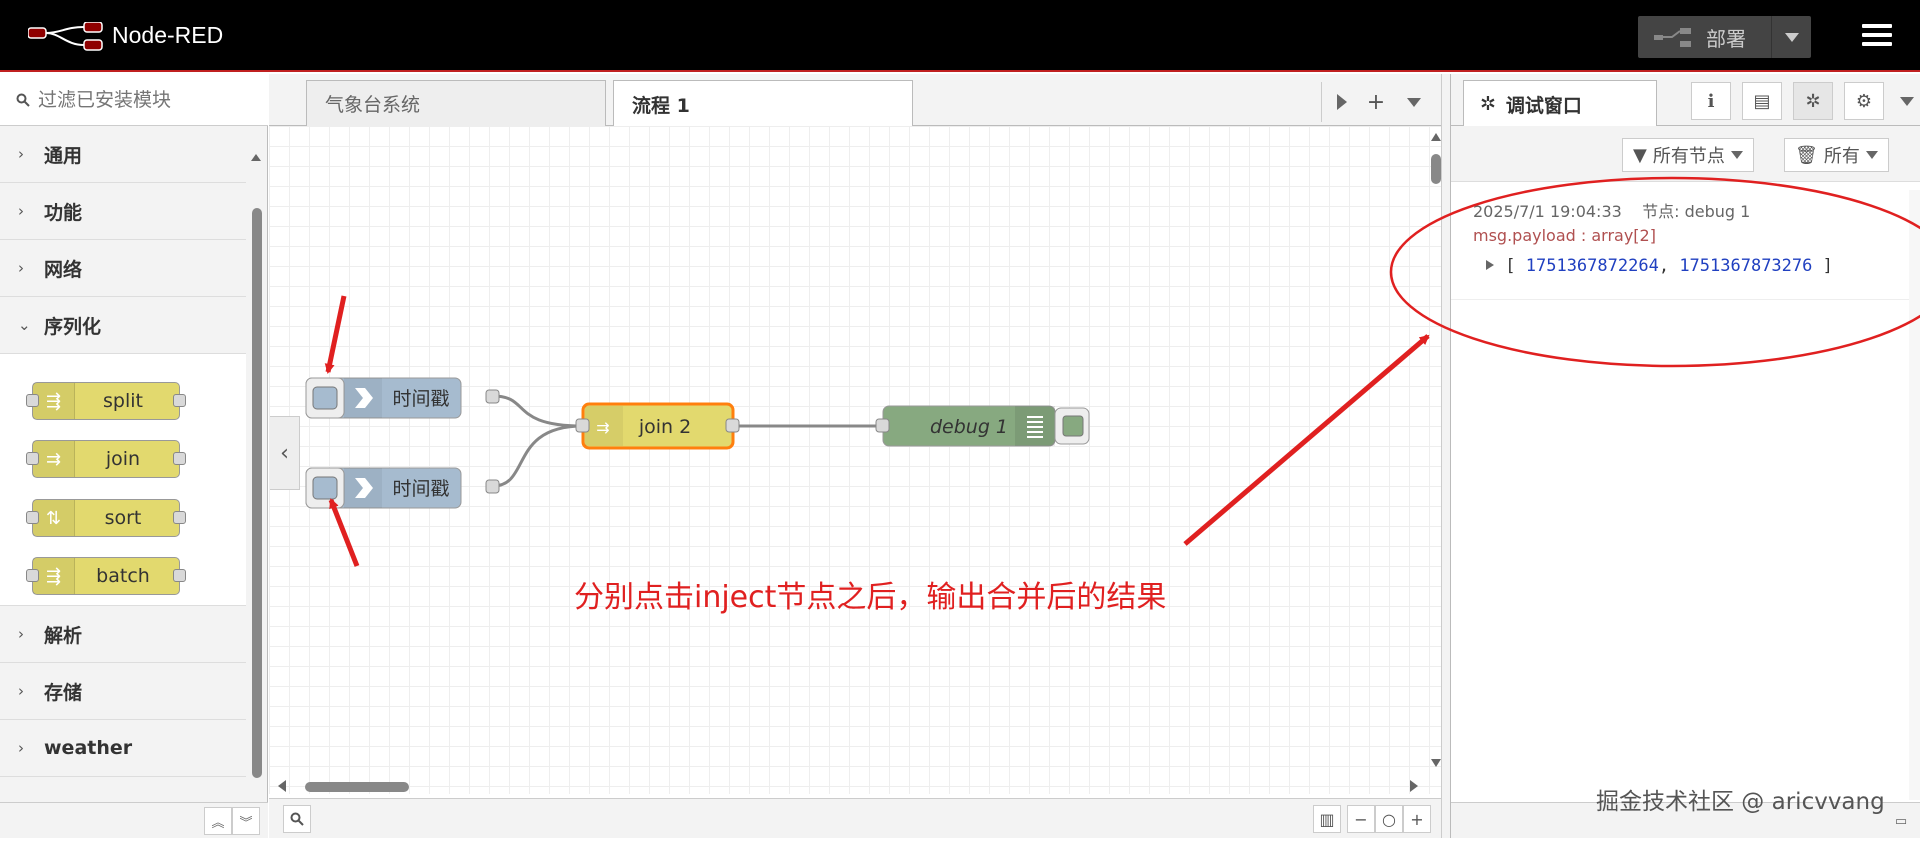 Image resolution: width=1920 pixels, height=842 pixels. I want to click on tab-weather-system: 气象台系统, so click(456, 103).